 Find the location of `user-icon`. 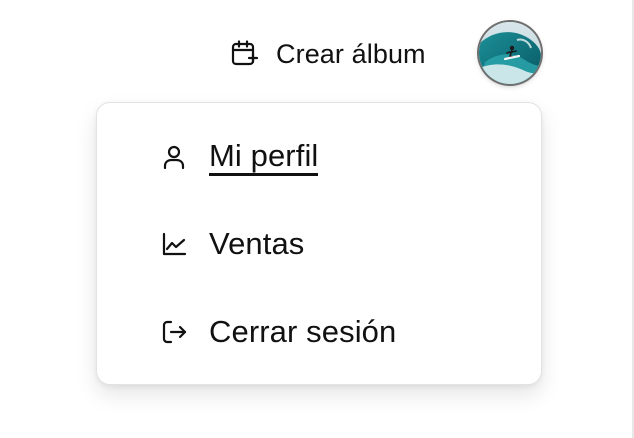

user-icon is located at coordinates (174, 157).